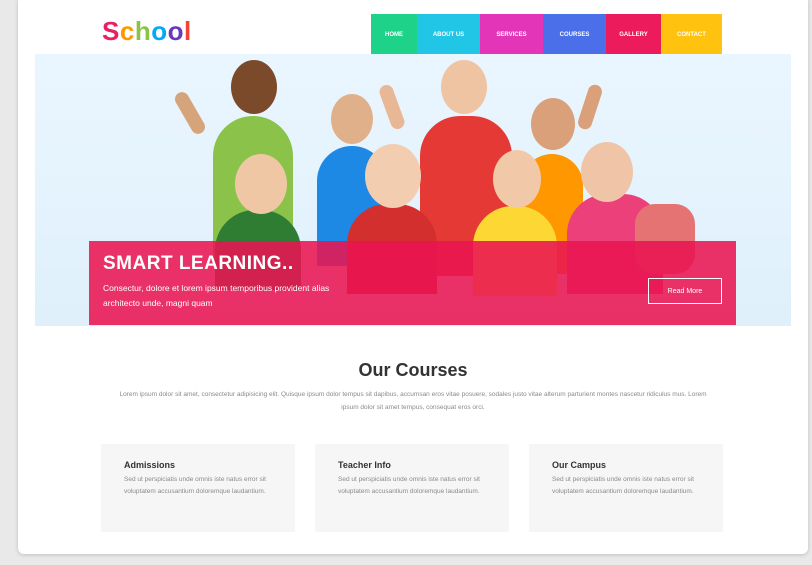 The height and width of the screenshot is (565, 812). What do you see at coordinates (413, 370) in the screenshot?
I see `courses-heading: Our Courses` at bounding box center [413, 370].